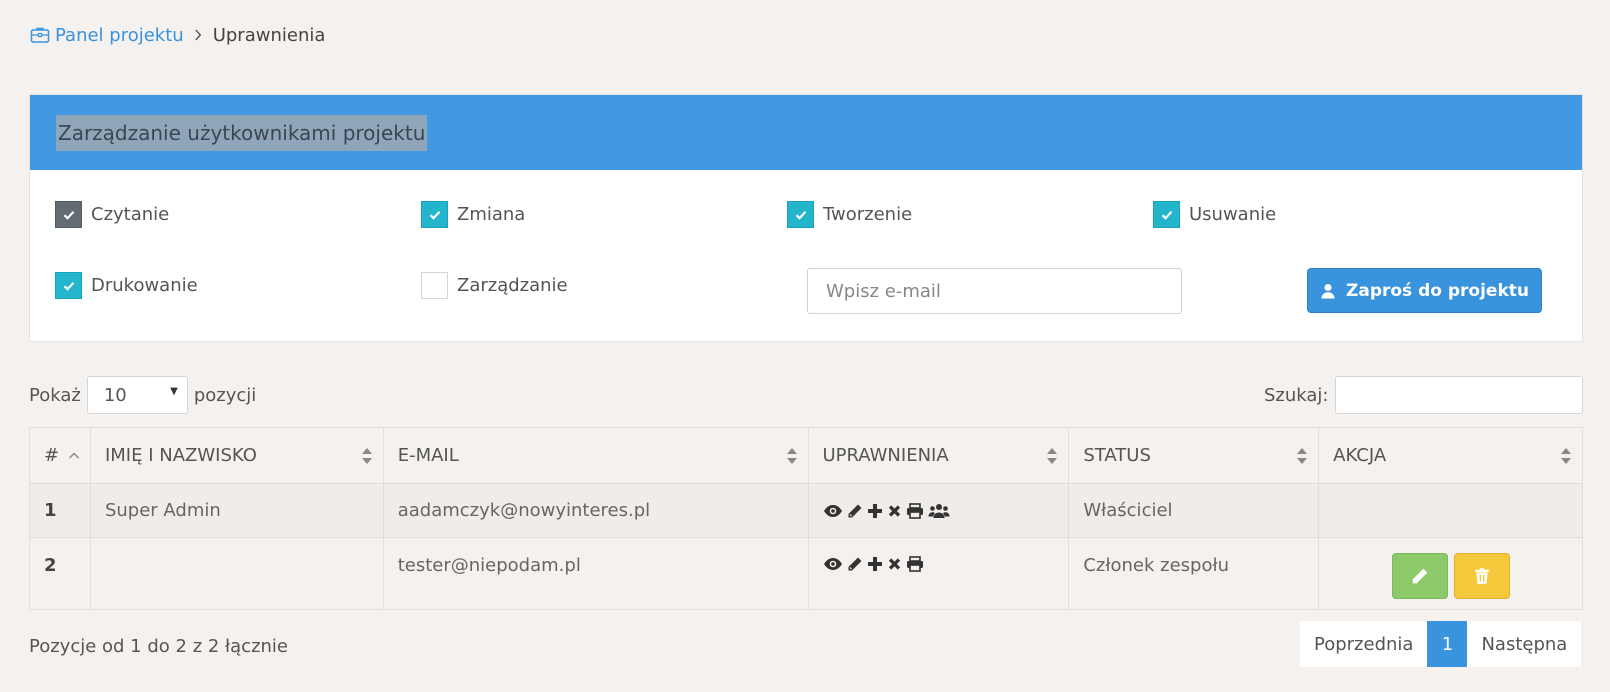 Image resolution: width=1610 pixels, height=692 pixels. I want to click on permission-print-checkbox: Drukowanie, so click(126, 285).